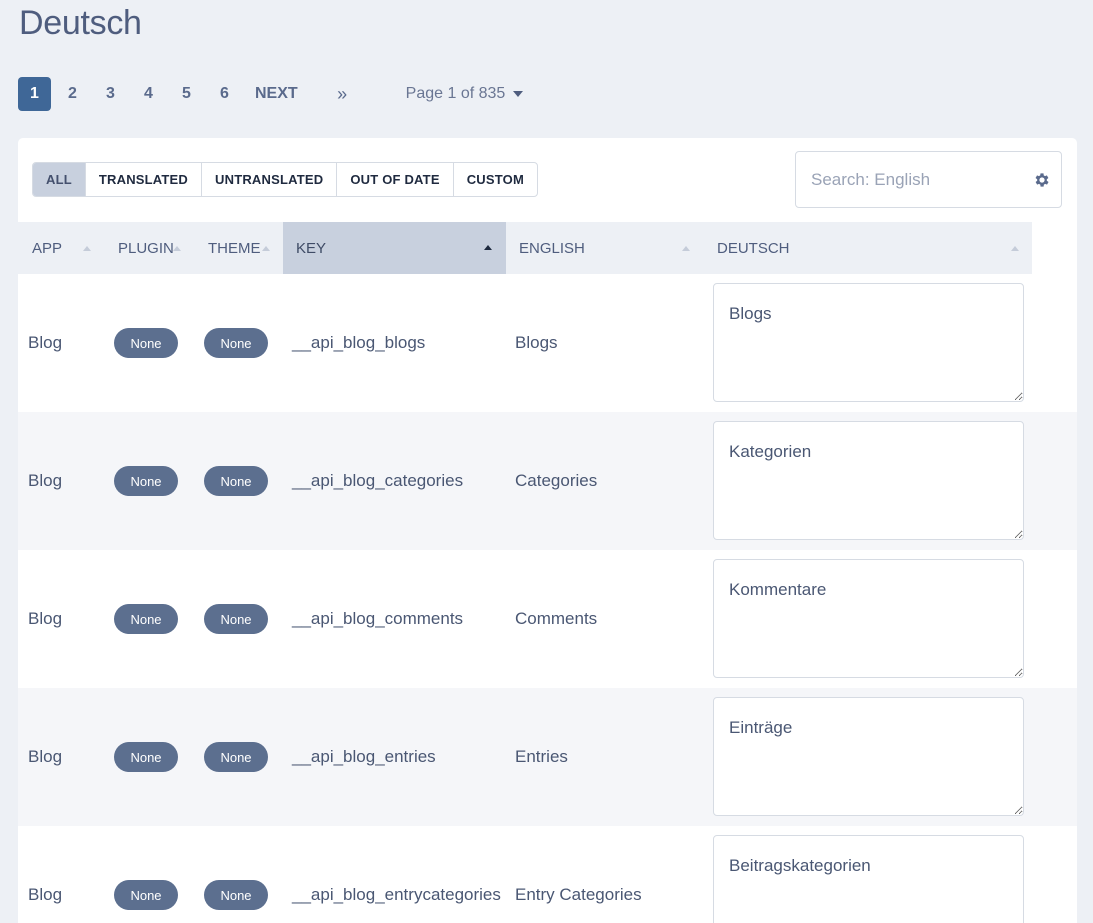 This screenshot has width=1093, height=923. What do you see at coordinates (552, 248) in the screenshot?
I see `column-label-english: ENGLISH` at bounding box center [552, 248].